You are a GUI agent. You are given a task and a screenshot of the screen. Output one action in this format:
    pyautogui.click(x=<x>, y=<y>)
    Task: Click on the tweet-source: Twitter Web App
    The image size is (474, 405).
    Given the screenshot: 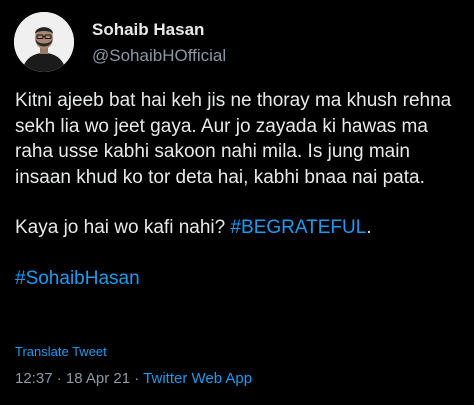 What is the action you would take?
    pyautogui.click(x=197, y=378)
    